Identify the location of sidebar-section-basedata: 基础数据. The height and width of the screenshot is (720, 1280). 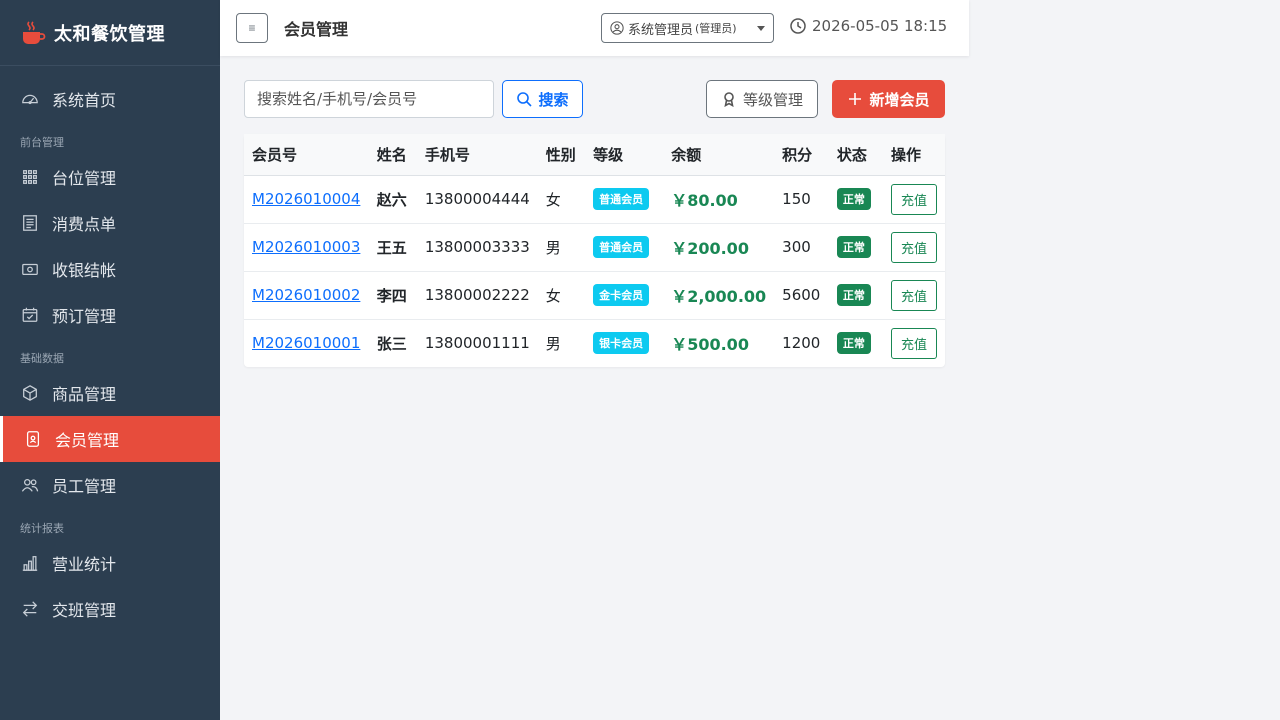
(42, 358).